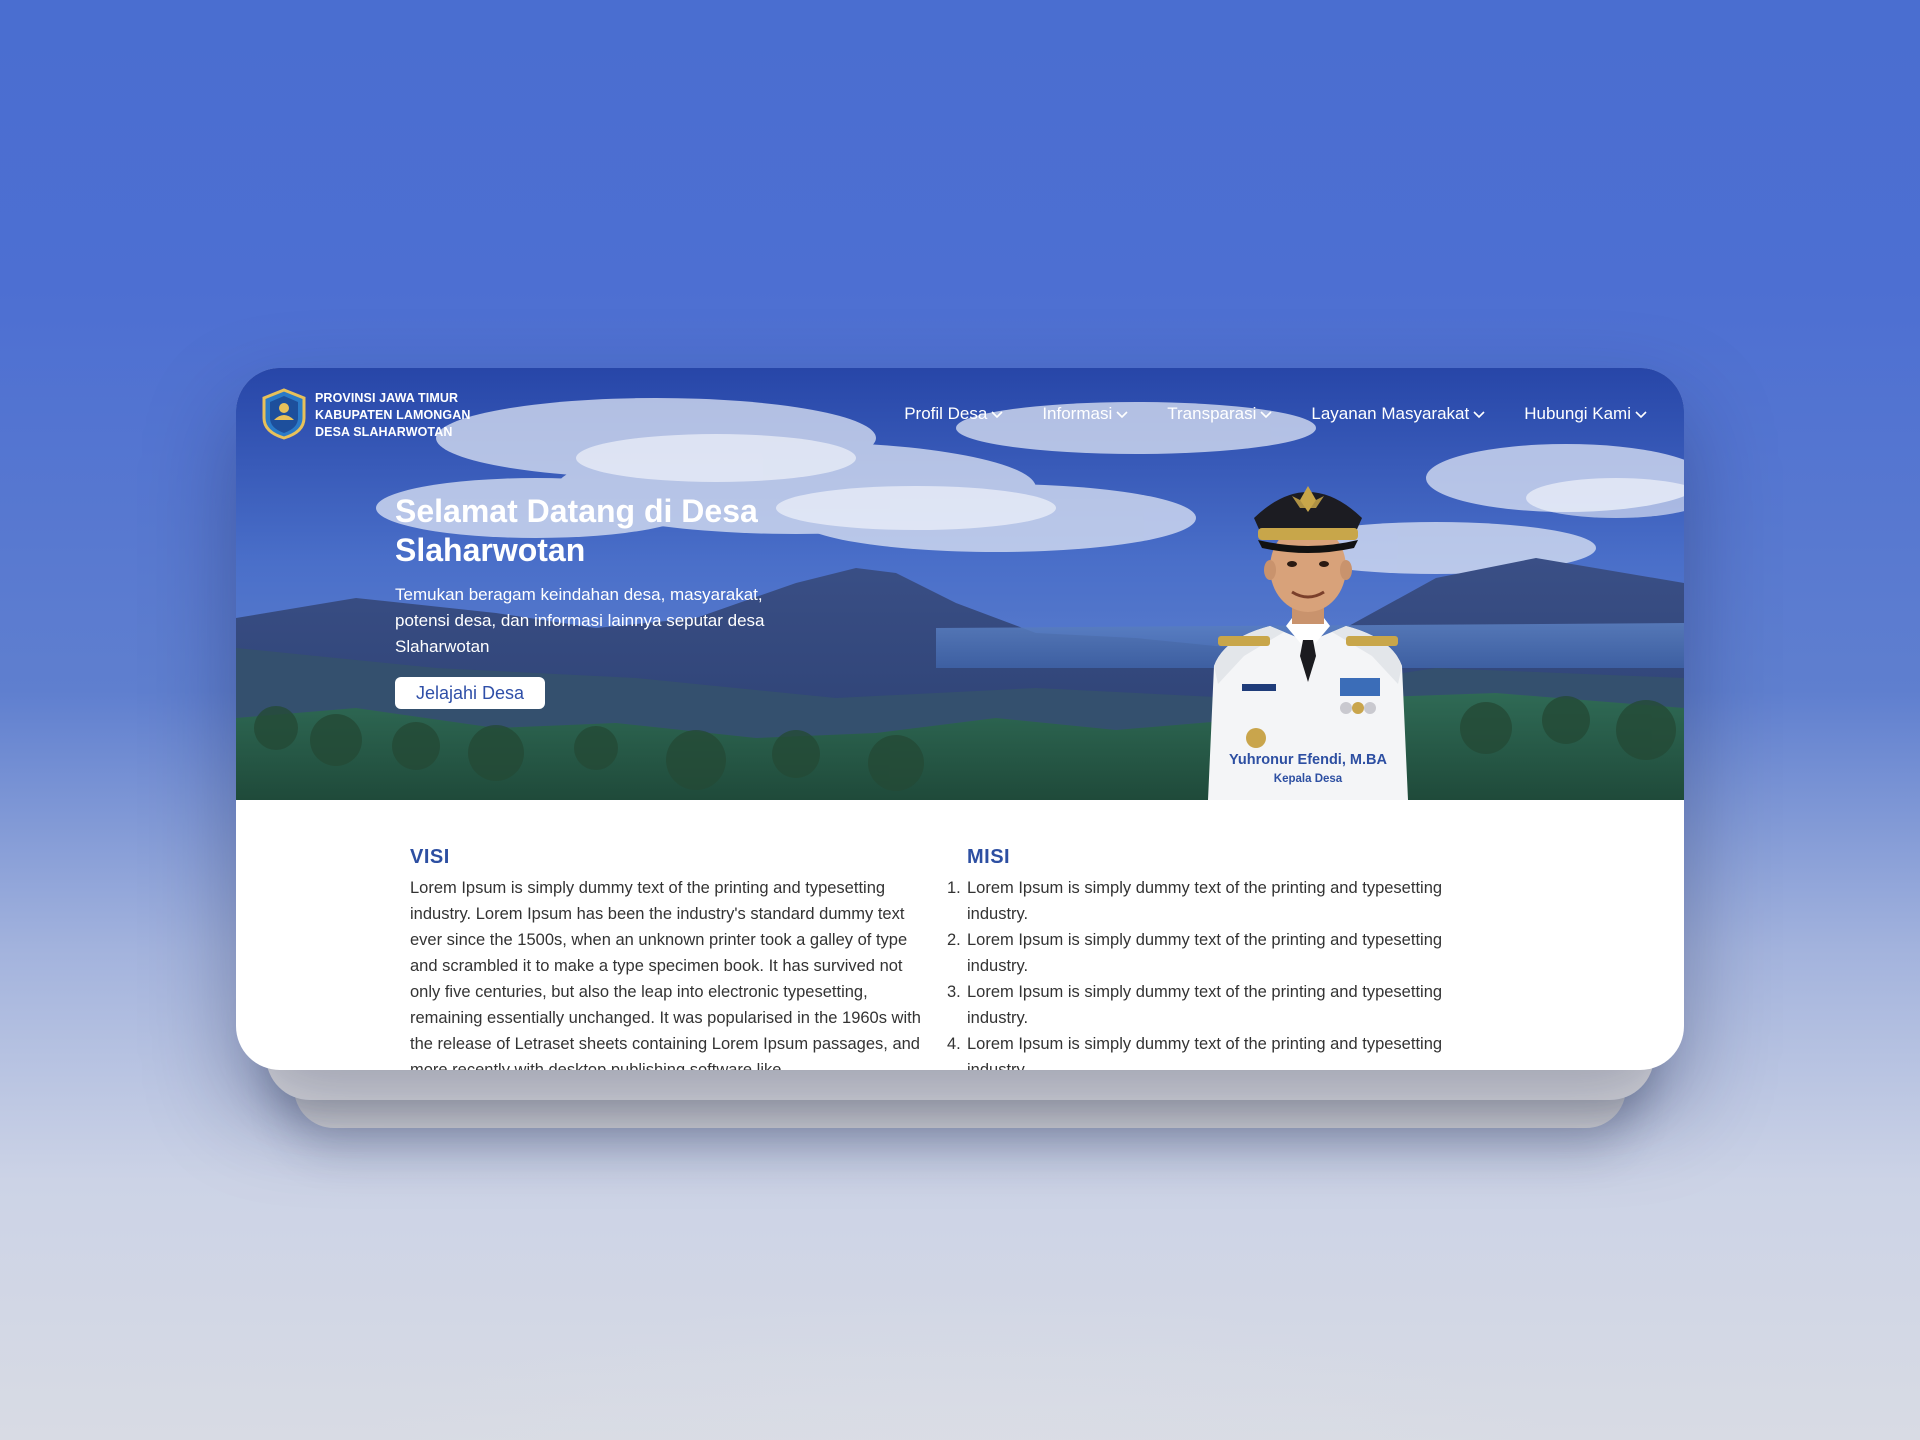 This screenshot has height=1440, width=1920. Describe the element at coordinates (954, 888) in the screenshot. I see `list-item-number: 1.` at that location.